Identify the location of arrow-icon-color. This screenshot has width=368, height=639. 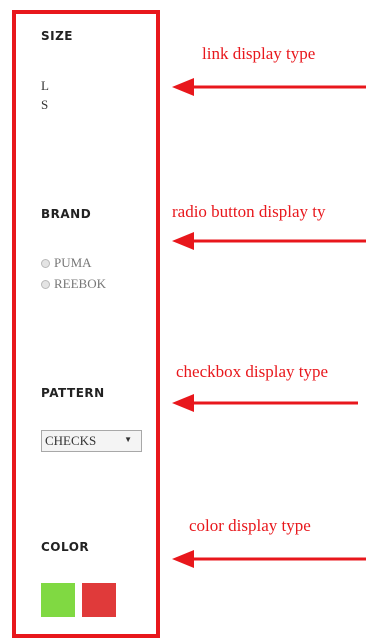
(269, 559).